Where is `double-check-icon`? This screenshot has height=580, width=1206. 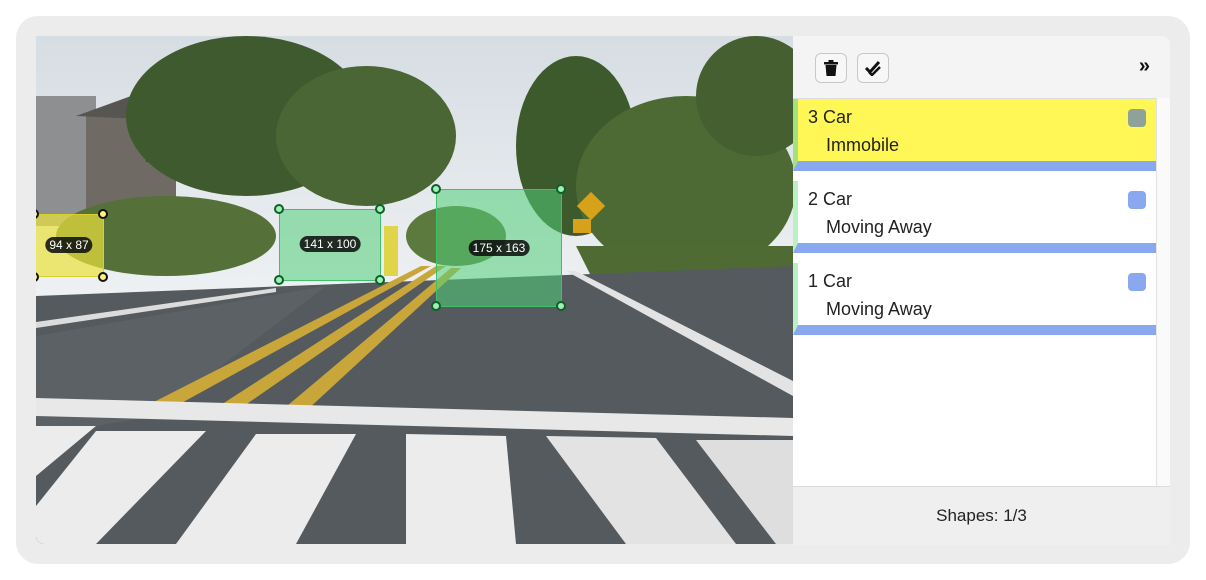 double-check-icon is located at coordinates (872, 68).